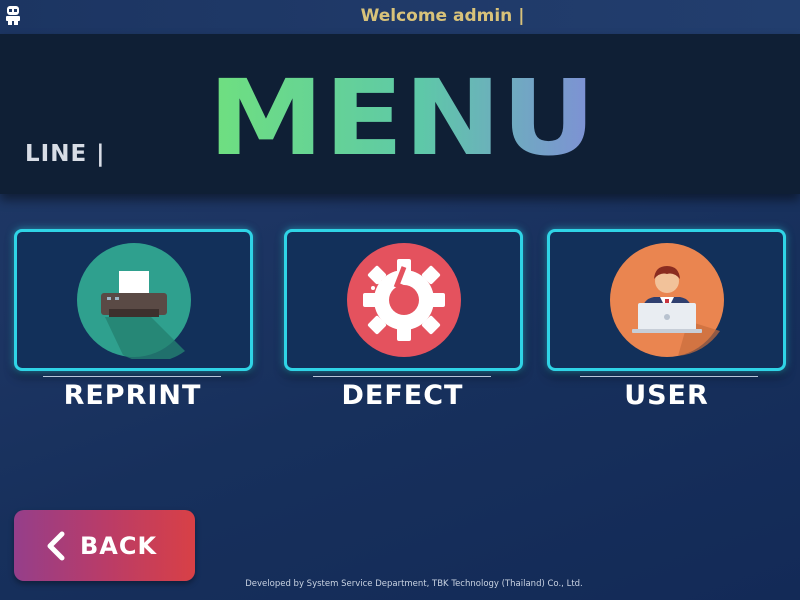  What do you see at coordinates (666, 395) in the screenshot?
I see `user-label: USER` at bounding box center [666, 395].